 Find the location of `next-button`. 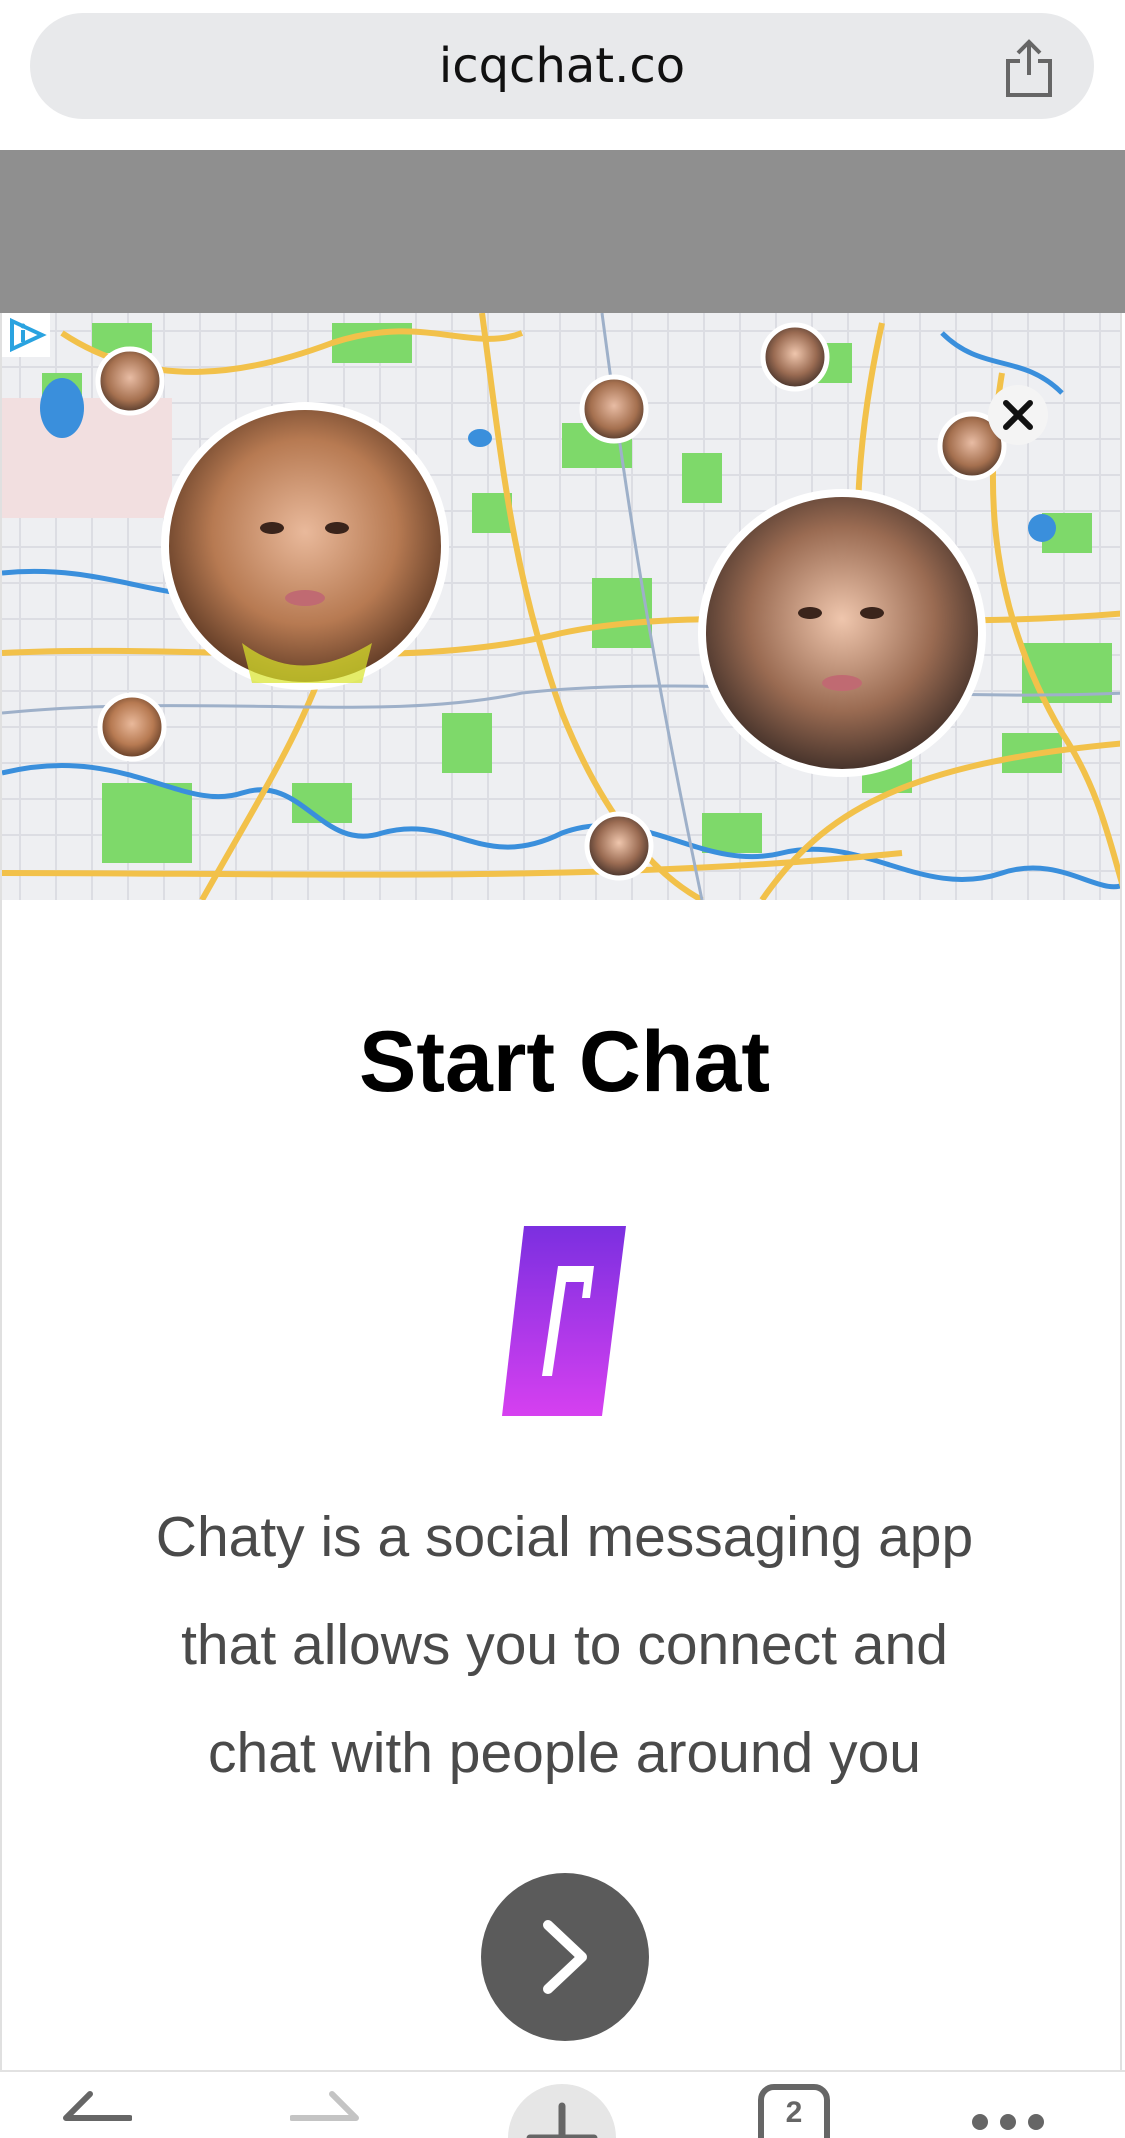

next-button is located at coordinates (565, 1957).